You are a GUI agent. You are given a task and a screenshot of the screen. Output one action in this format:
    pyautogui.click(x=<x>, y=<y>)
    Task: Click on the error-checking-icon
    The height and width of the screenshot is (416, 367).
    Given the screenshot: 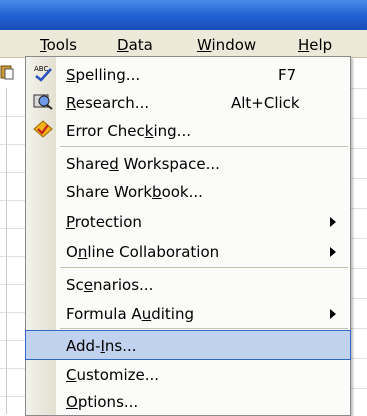 What is the action you would take?
    pyautogui.click(x=43, y=129)
    